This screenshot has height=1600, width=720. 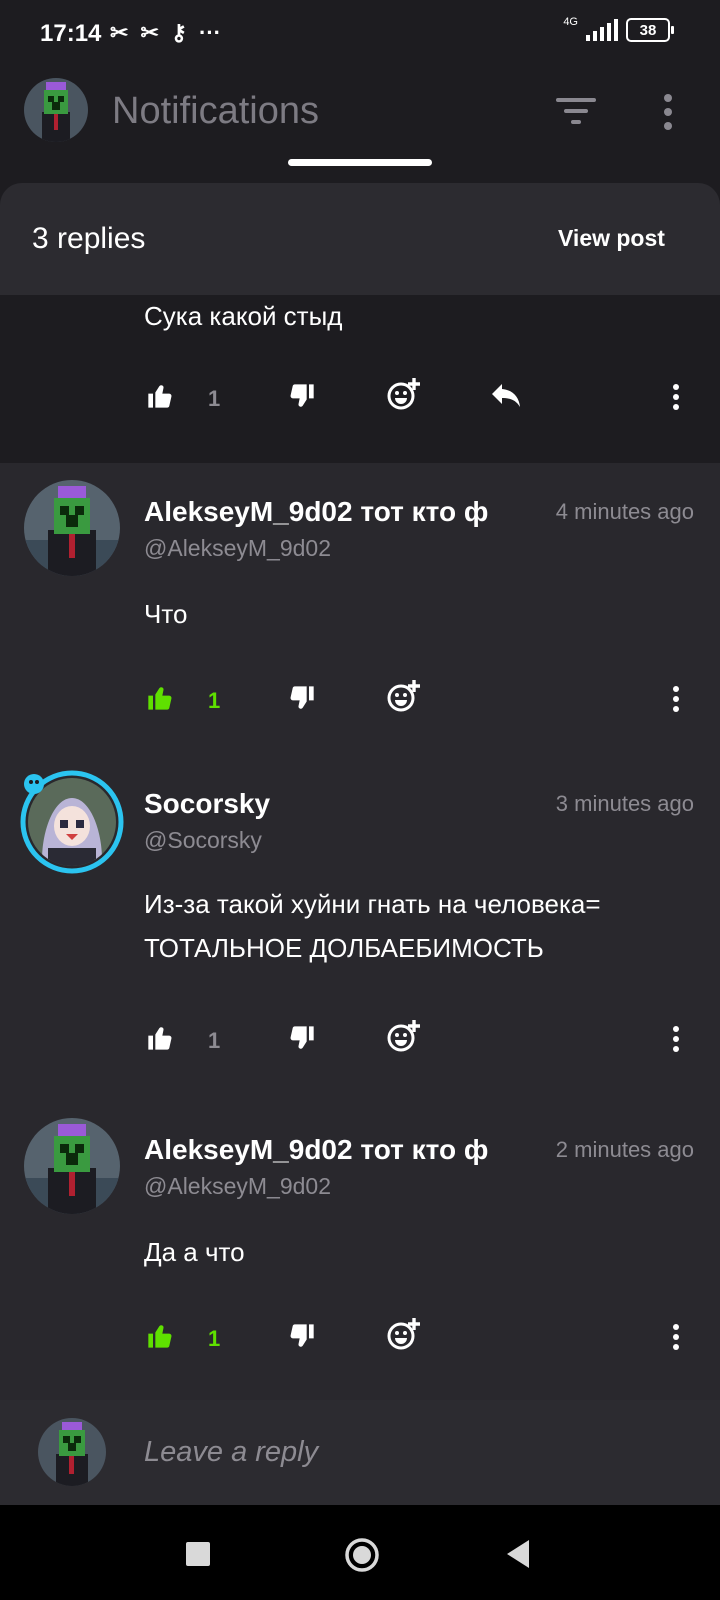 I want to click on recents-button, so click(x=198, y=1554).